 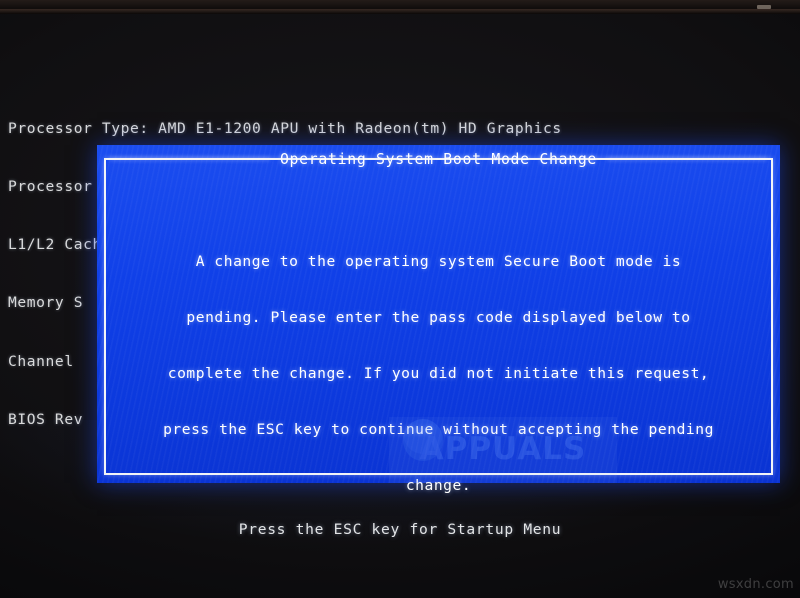 I want to click on title-rule-right, so click(x=687, y=159).